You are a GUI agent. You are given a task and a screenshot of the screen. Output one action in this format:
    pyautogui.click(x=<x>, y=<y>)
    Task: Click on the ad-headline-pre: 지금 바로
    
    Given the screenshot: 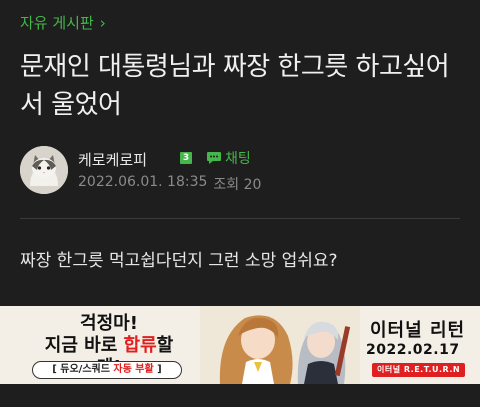 What is the action you would take?
    pyautogui.click(x=84, y=345)
    